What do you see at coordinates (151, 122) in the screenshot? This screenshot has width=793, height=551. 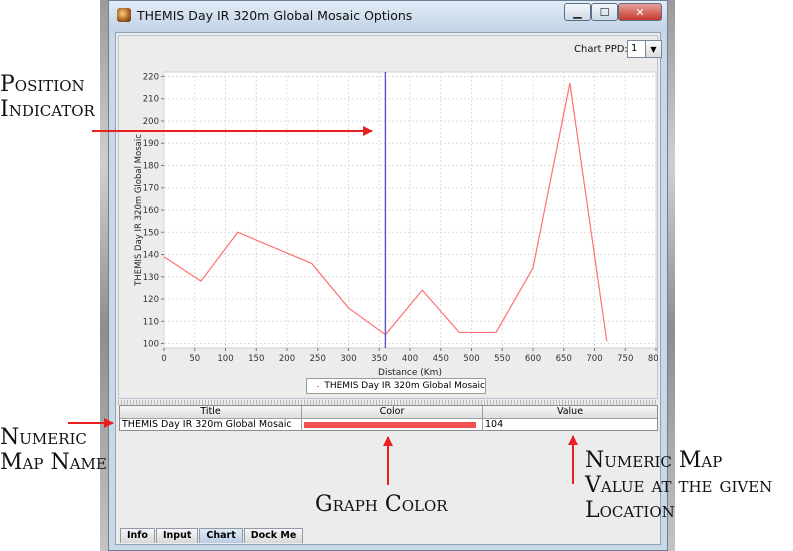 I see `y-tick-label: 200` at bounding box center [151, 122].